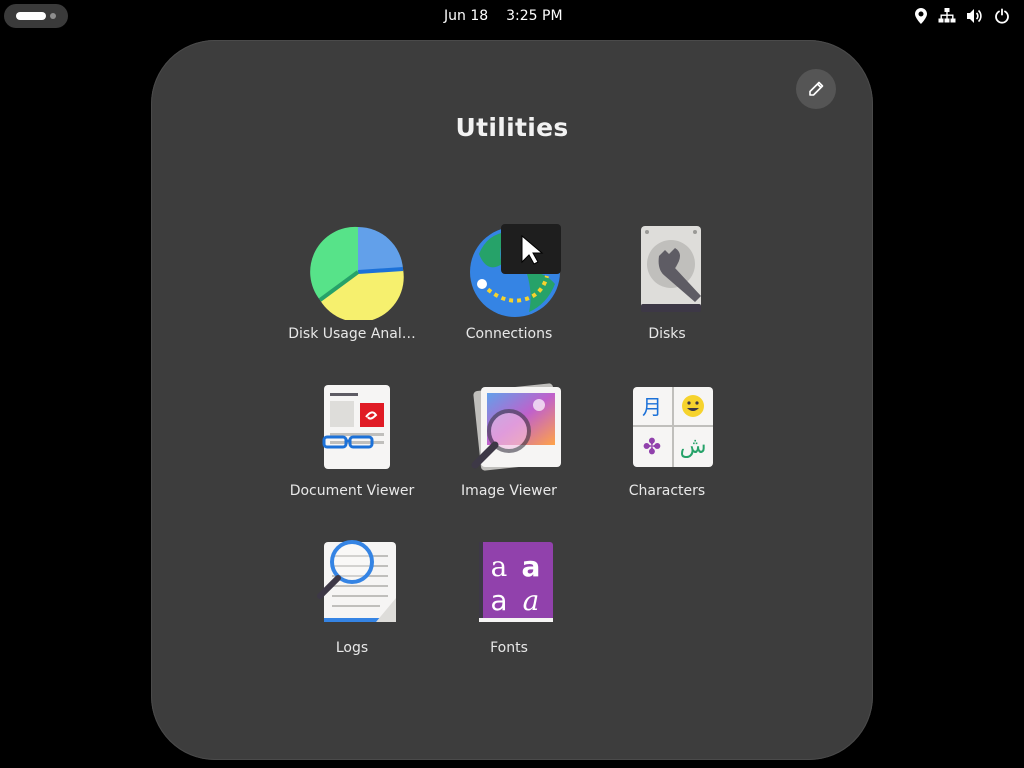 This screenshot has height=768, width=1024. I want to click on fonts-glyph-3: a, so click(498, 600).